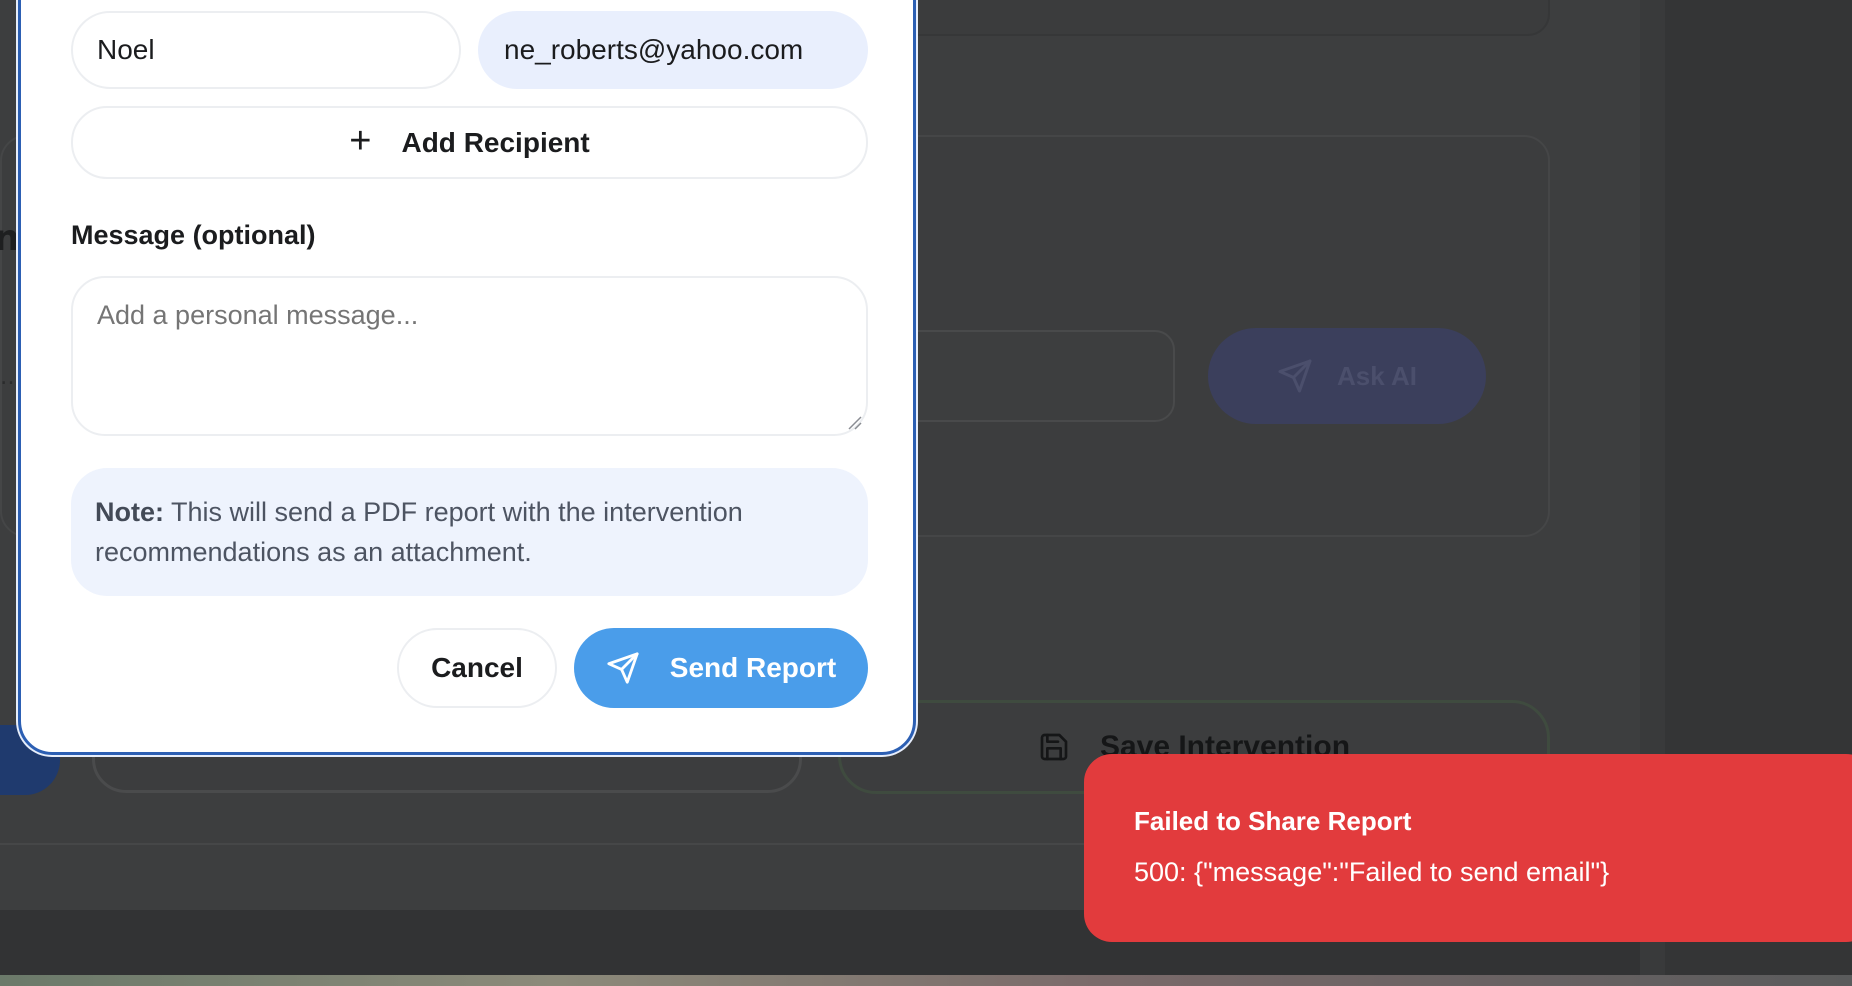 This screenshot has height=986, width=1852. What do you see at coordinates (1372, 872) in the screenshot?
I see `toast-message: 500: {"message":"Failed to send email"}` at bounding box center [1372, 872].